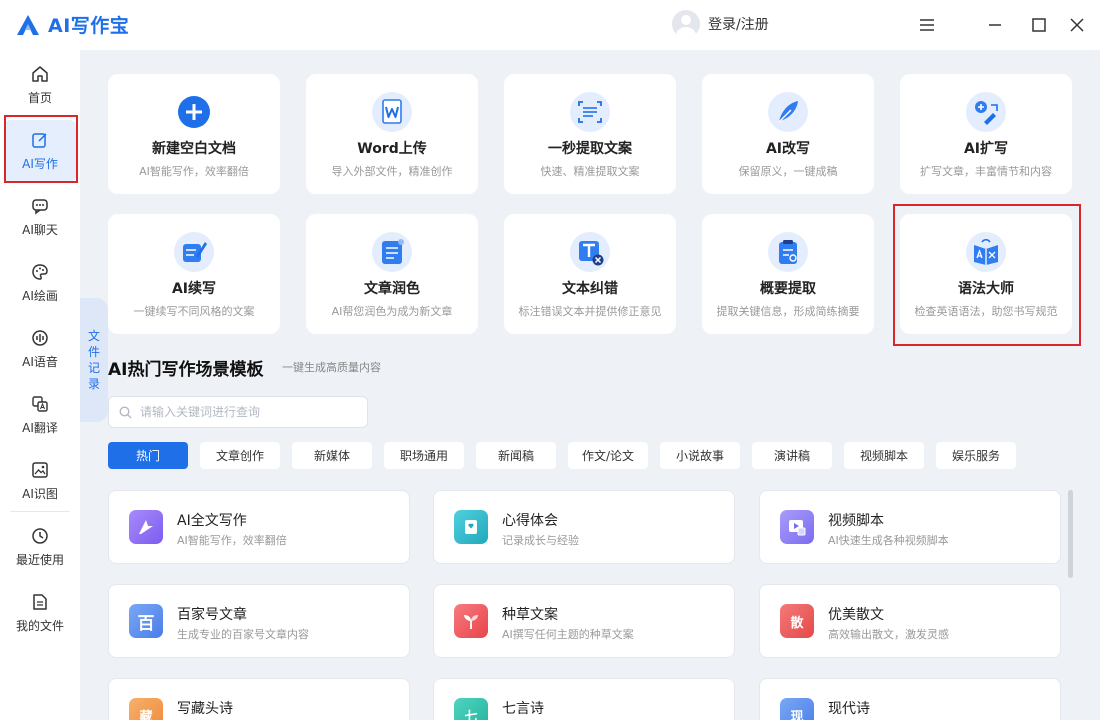  I want to click on image-recognize-icon, so click(40, 469).